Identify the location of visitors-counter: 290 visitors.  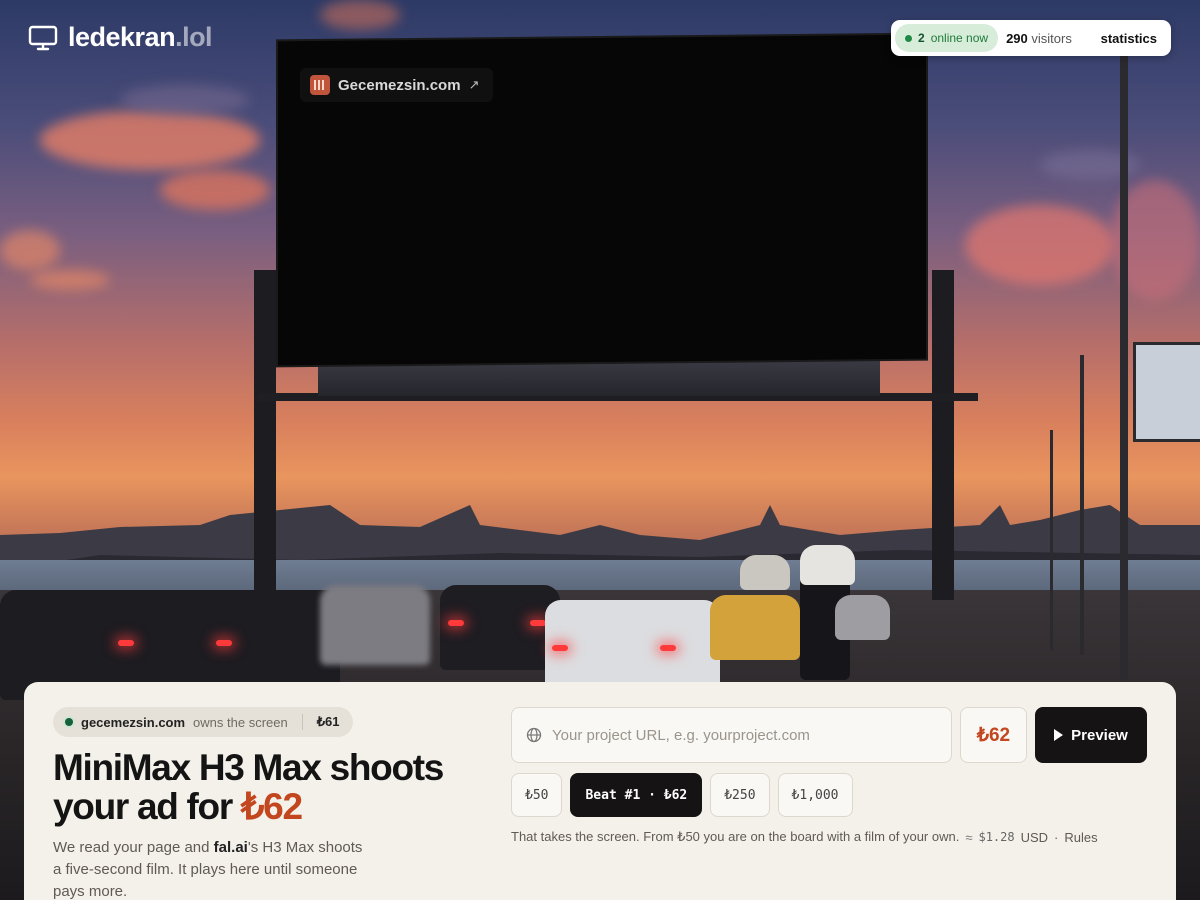
(1039, 38).